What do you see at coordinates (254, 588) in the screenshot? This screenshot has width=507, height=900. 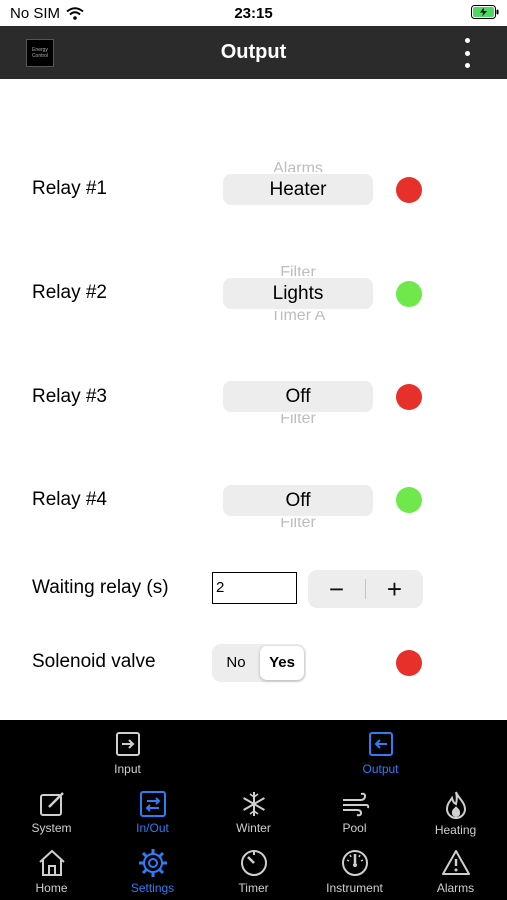 I see `waiting-relay-input: 2` at bounding box center [254, 588].